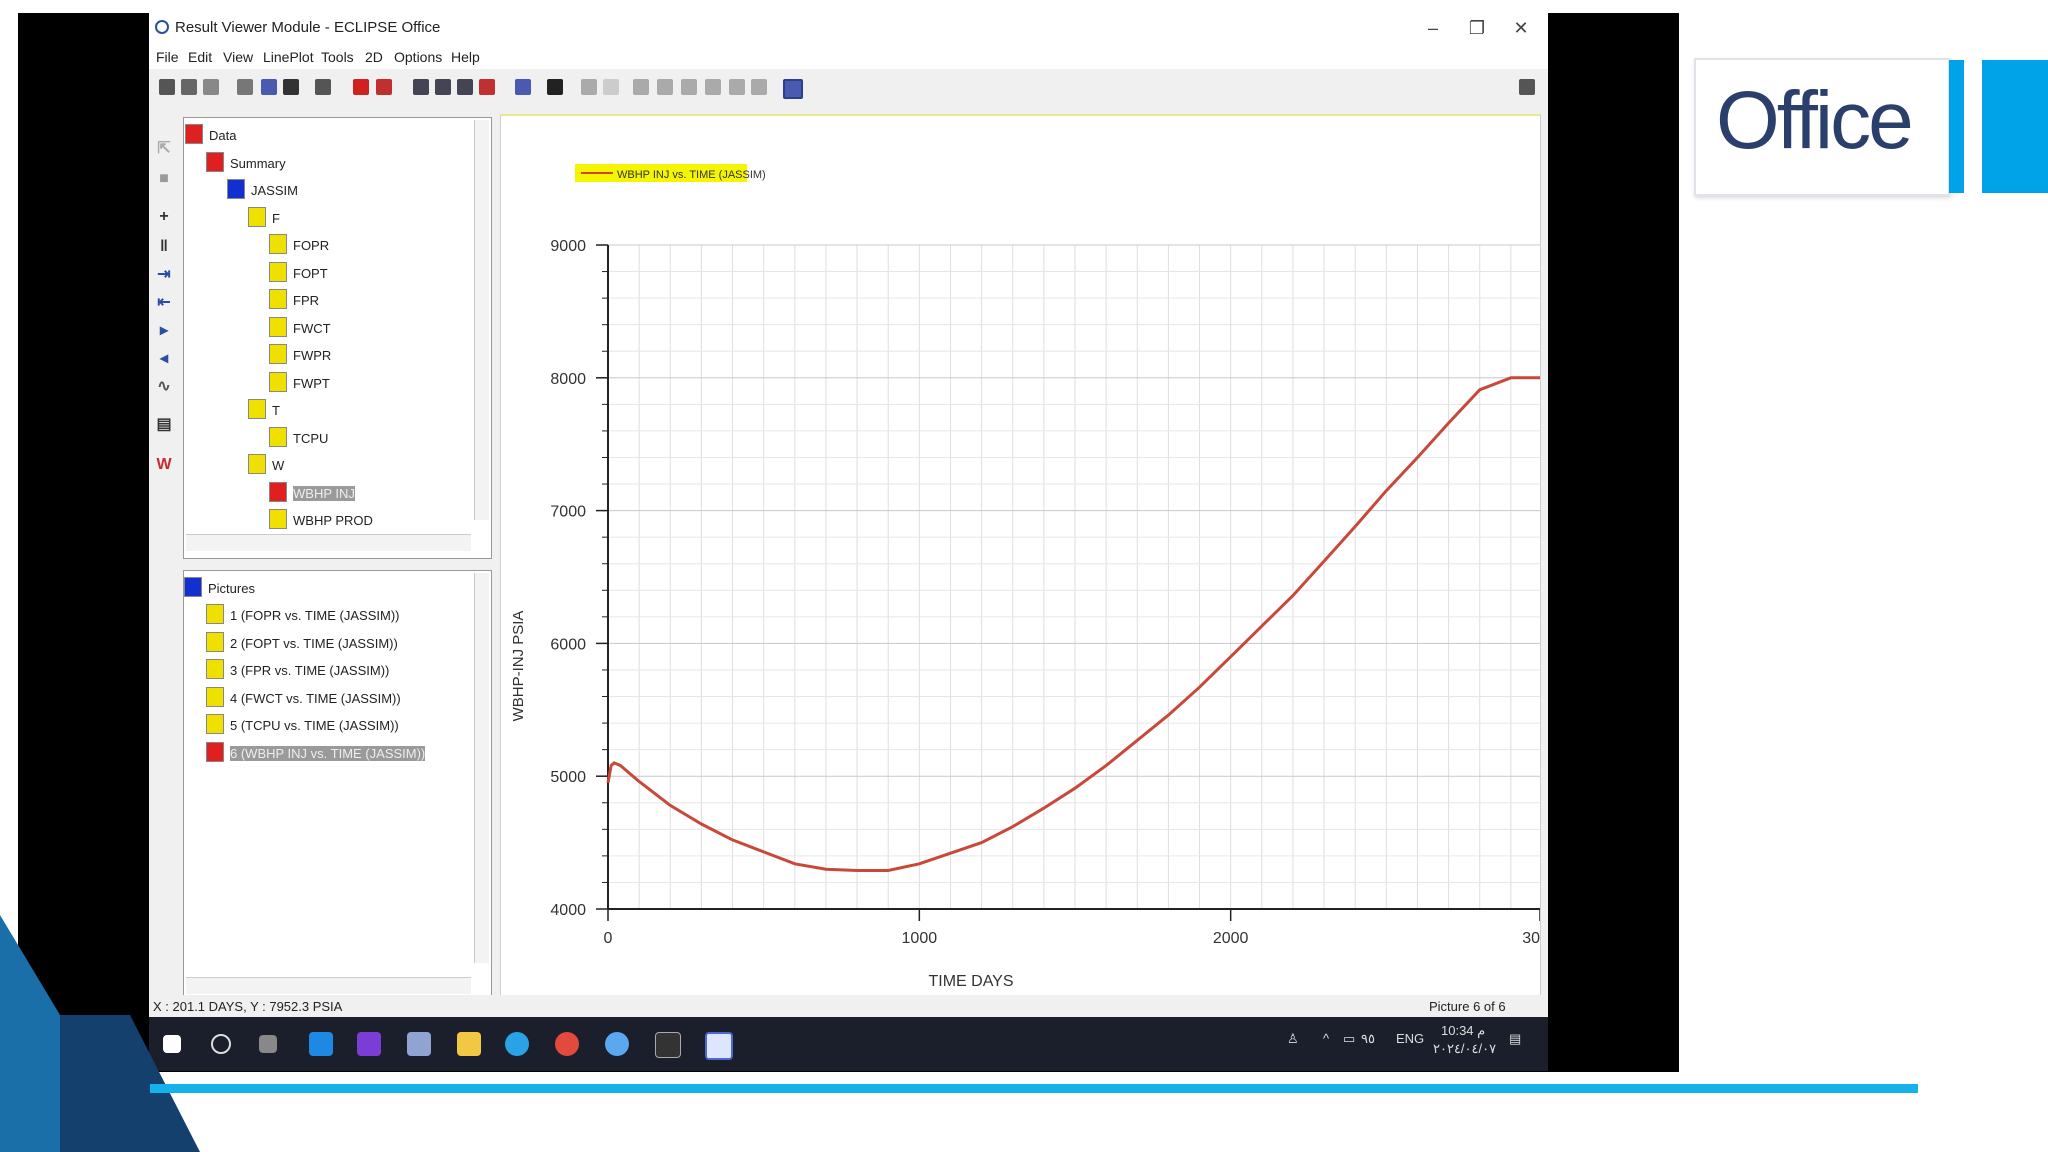 Image resolution: width=2048 pixels, height=1152 pixels. I want to click on print-setup-icon, so click(189, 87).